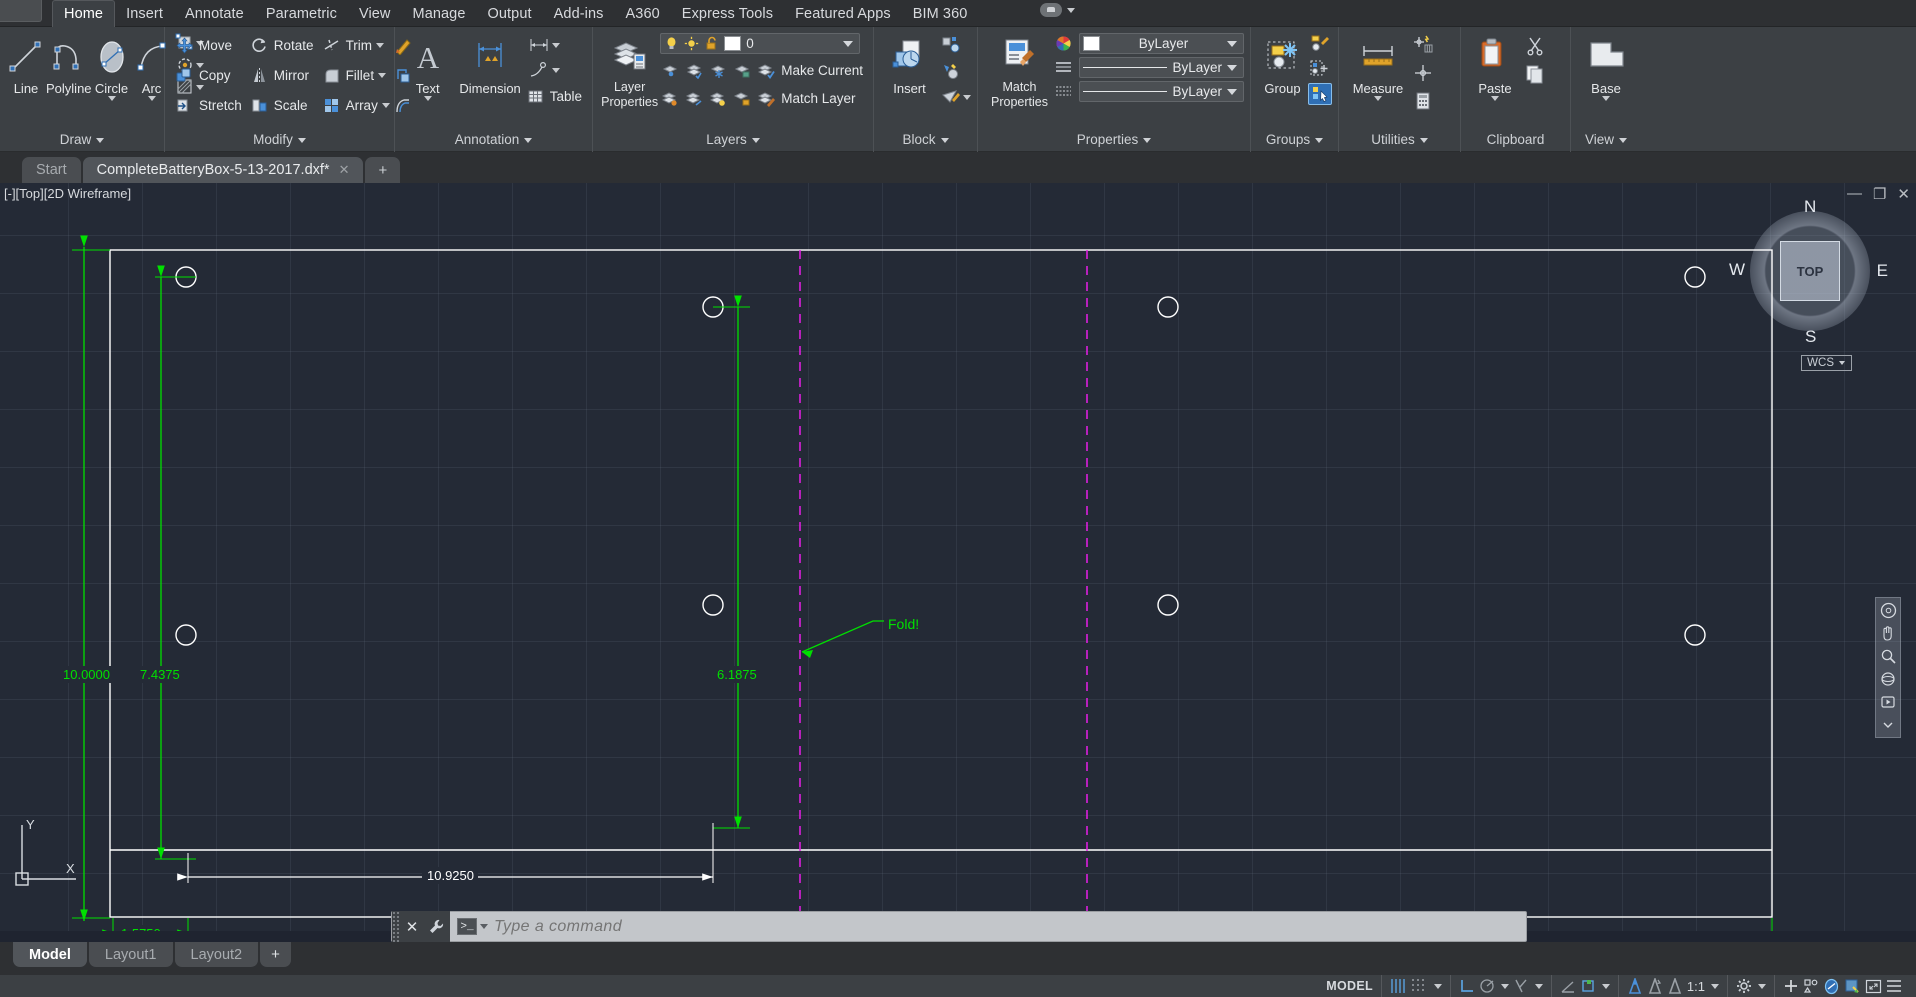 This screenshot has height=997, width=1916. What do you see at coordinates (1399, 140) in the screenshot?
I see `panel-label-utilities: Utilities` at bounding box center [1399, 140].